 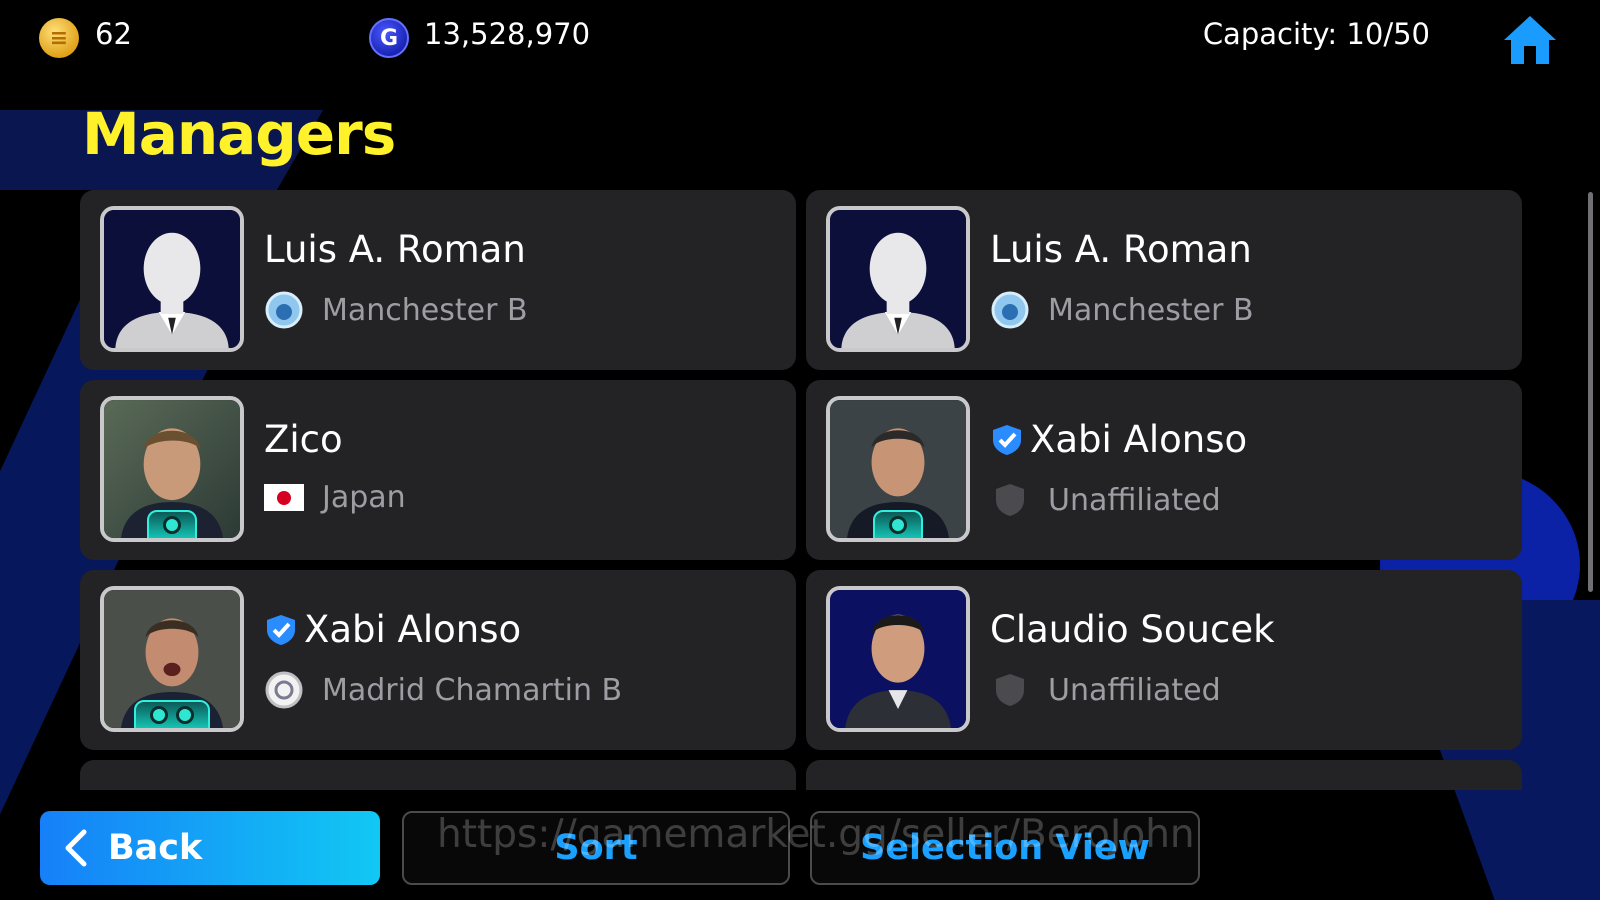 What do you see at coordinates (59, 38) in the screenshot?
I see `efootball-coin-icon: ≡` at bounding box center [59, 38].